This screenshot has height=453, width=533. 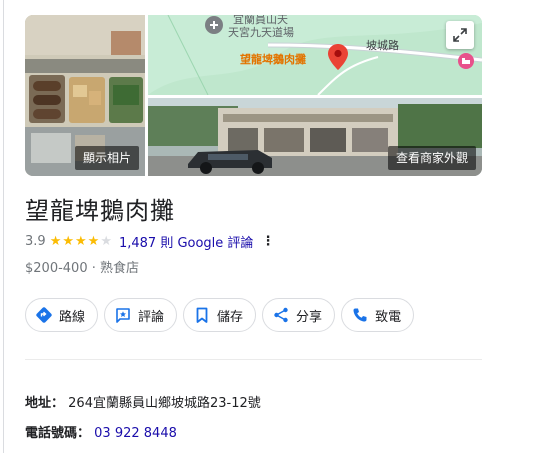 I want to click on reviews-link: 1,487 則 Google 評論, so click(x=186, y=241).